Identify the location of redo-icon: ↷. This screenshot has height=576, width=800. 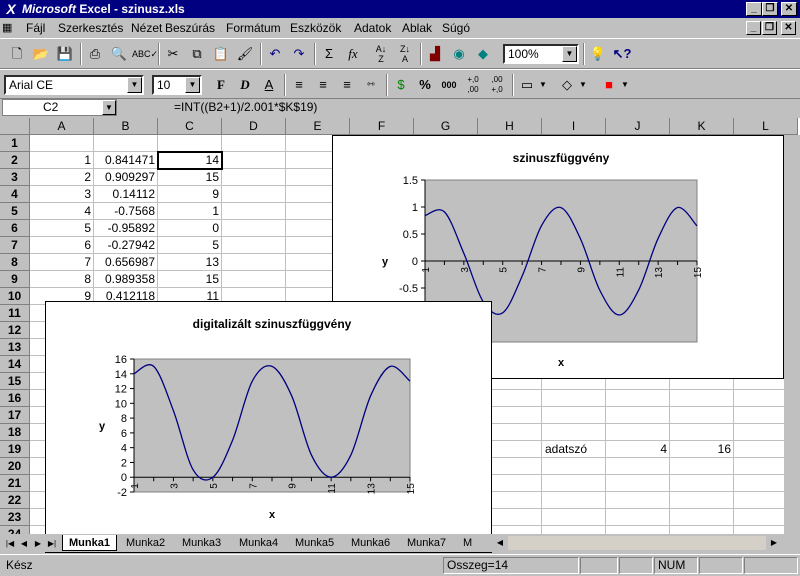
(299, 54).